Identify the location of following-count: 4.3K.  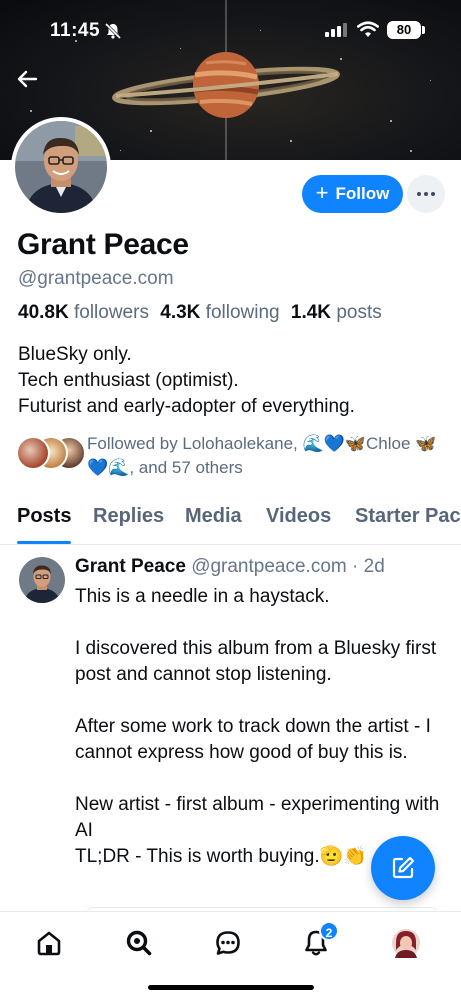
(180, 312).